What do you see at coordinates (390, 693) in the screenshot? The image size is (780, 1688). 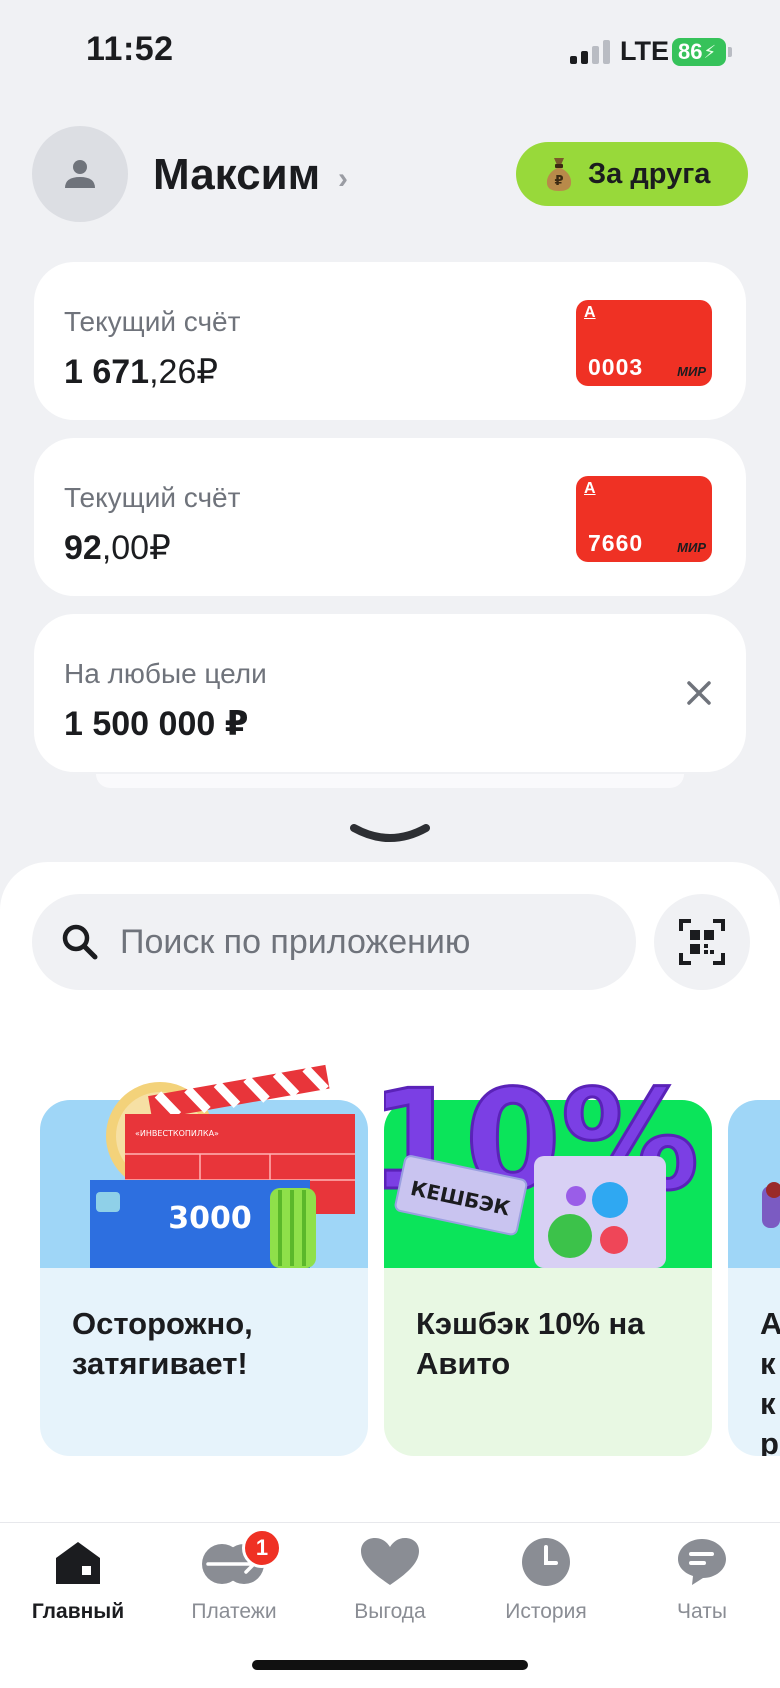 I see `goal-card: На любые цели 1 500 000 ₽` at bounding box center [390, 693].